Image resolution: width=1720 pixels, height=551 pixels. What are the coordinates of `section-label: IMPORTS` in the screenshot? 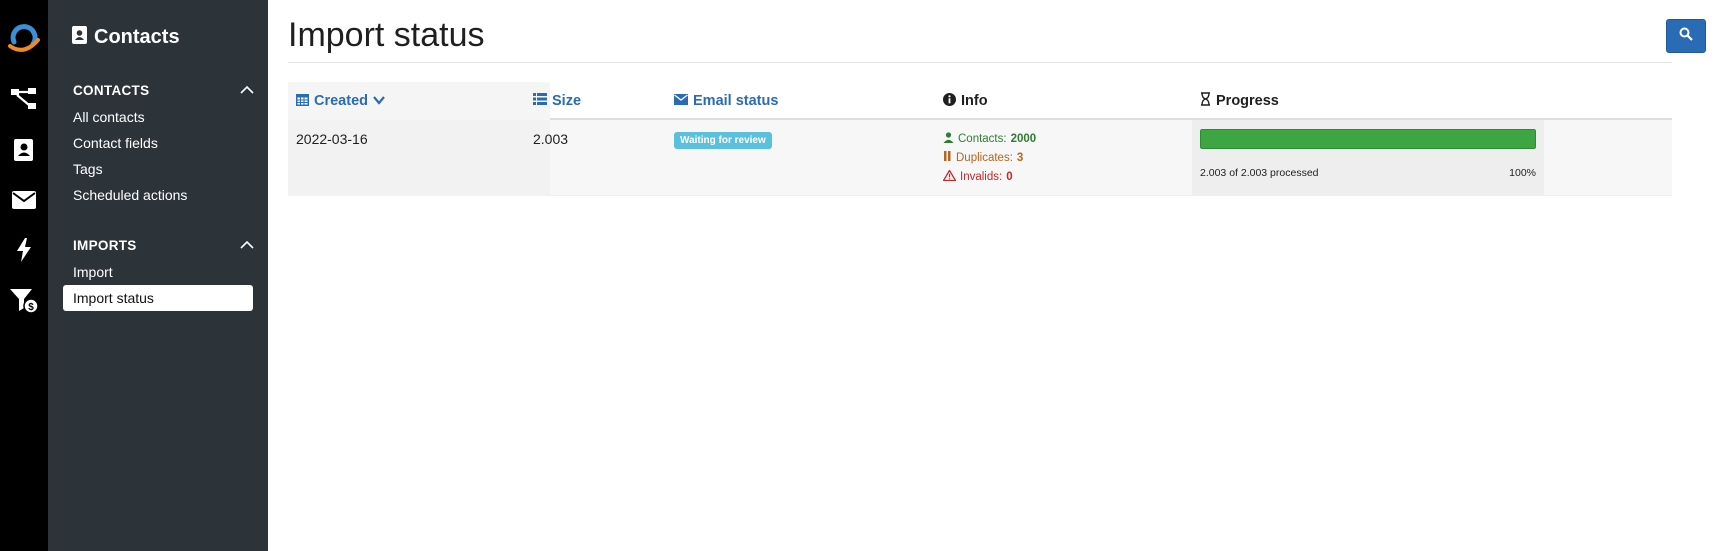 It's located at (105, 245).